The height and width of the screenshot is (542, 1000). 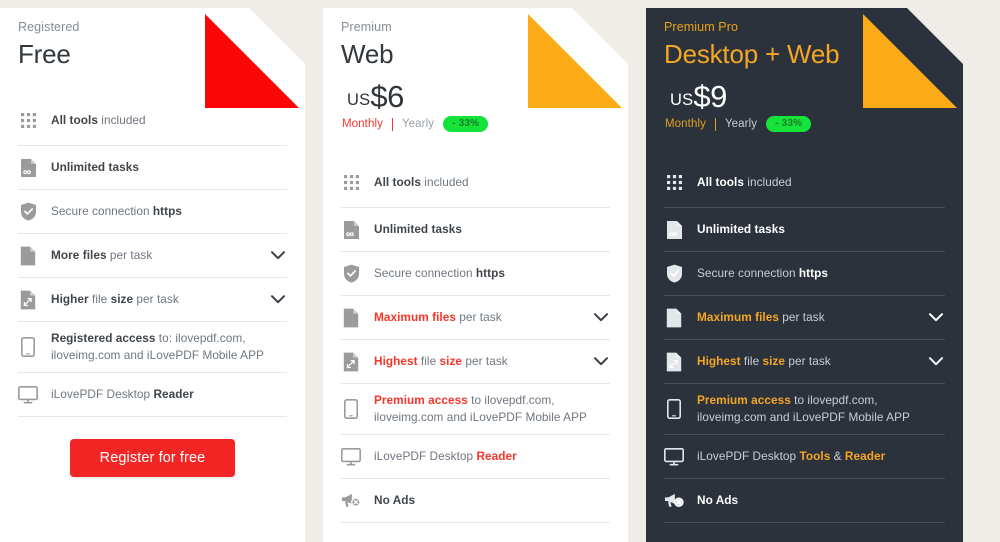 I want to click on billing-separator, so click(x=392, y=124).